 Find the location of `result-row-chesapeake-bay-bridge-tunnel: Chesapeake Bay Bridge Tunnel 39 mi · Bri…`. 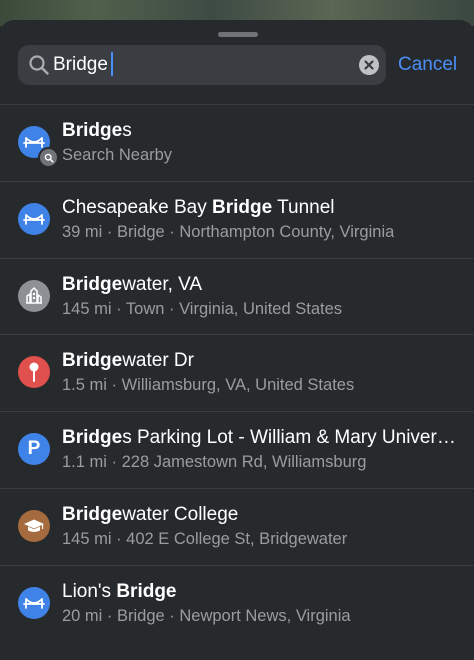

result-row-chesapeake-bay-bridge-tunnel: Chesapeake Bay Bridge Tunnel 39 mi · Bri… is located at coordinates (237, 219).